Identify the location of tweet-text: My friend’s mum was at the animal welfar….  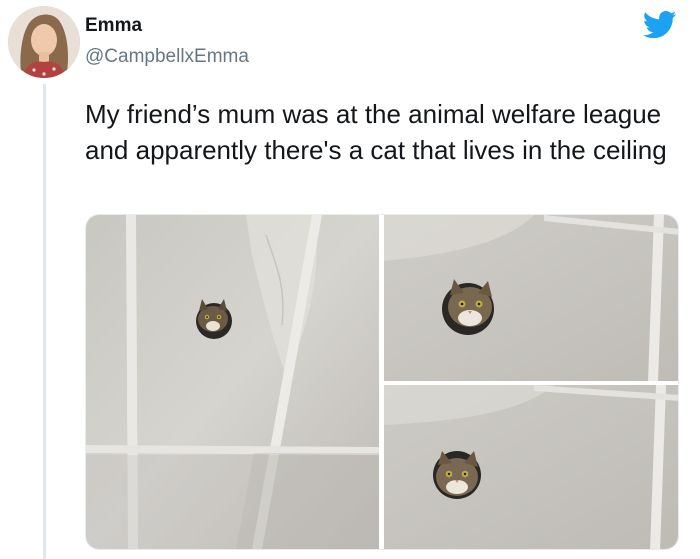
(376, 132).